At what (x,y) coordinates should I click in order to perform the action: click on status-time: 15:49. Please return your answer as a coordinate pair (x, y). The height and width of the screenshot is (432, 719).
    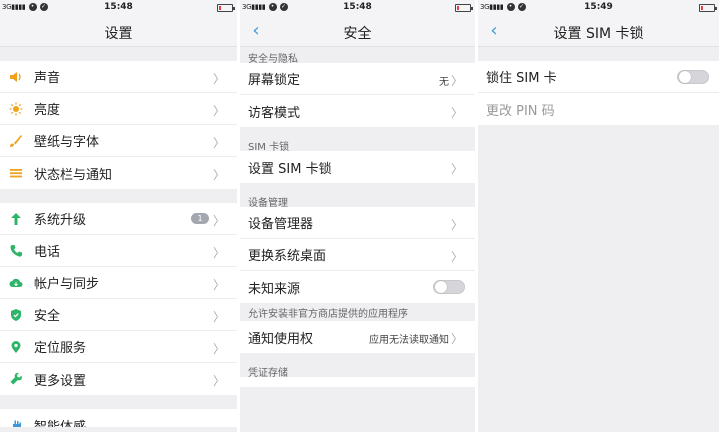
    Looking at the image, I should click on (598, 7).